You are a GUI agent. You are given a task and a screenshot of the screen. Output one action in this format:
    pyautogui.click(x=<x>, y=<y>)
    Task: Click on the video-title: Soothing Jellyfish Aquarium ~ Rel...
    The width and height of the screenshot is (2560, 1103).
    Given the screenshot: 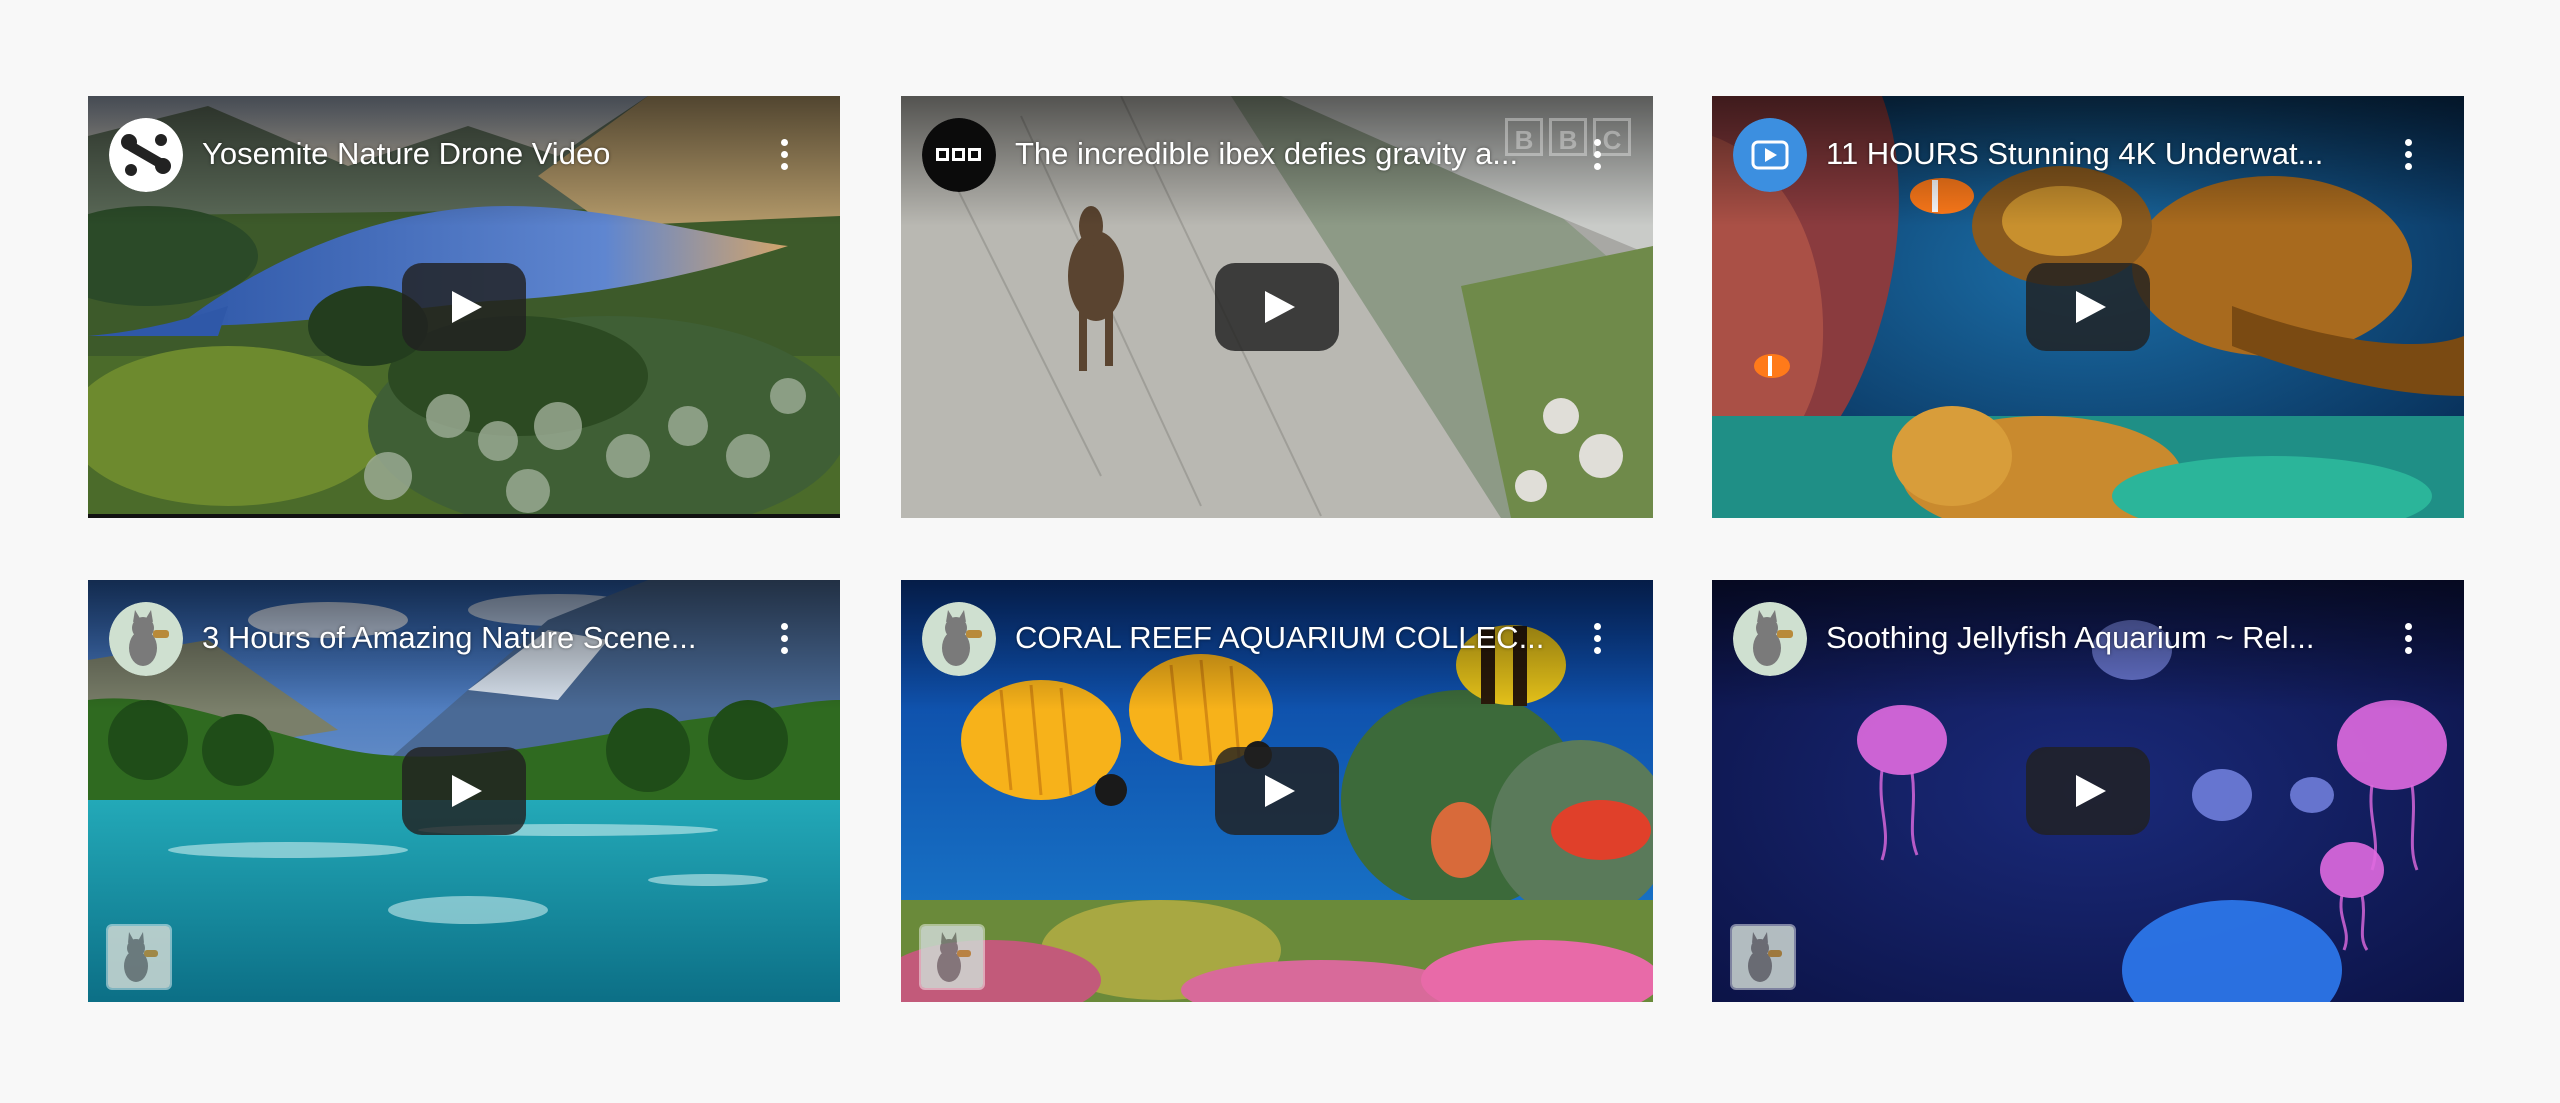 What is the action you would take?
    pyautogui.click(x=2096, y=638)
    